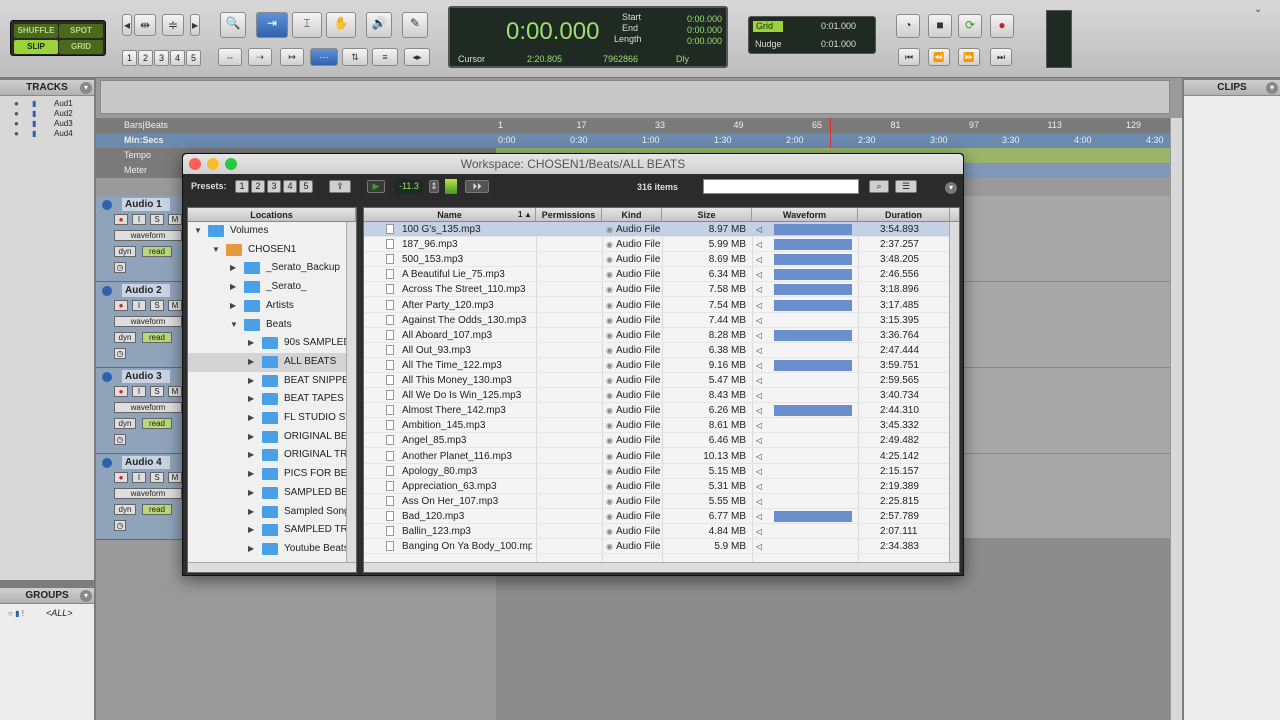 Image resolution: width=1280 pixels, height=720 pixels. I want to click on file-row: 187_96.mp3 ◉ Audio File 5.99 MB ◁ 2:37.257, so click(661, 245).